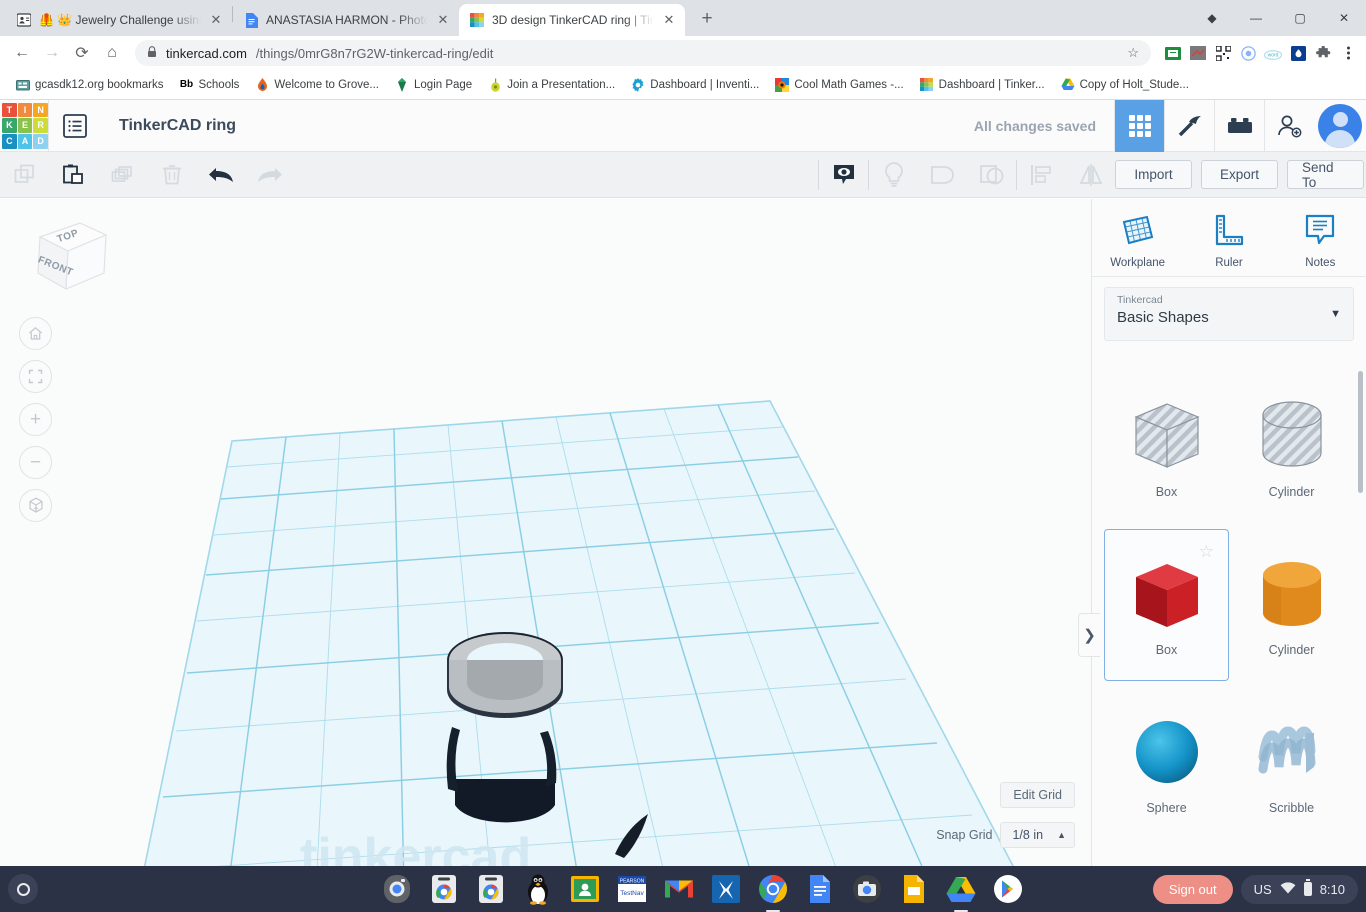 This screenshot has height=912, width=1366. What do you see at coordinates (1189, 125) in the screenshot?
I see `minecraft-pickaxe-icon` at bounding box center [1189, 125].